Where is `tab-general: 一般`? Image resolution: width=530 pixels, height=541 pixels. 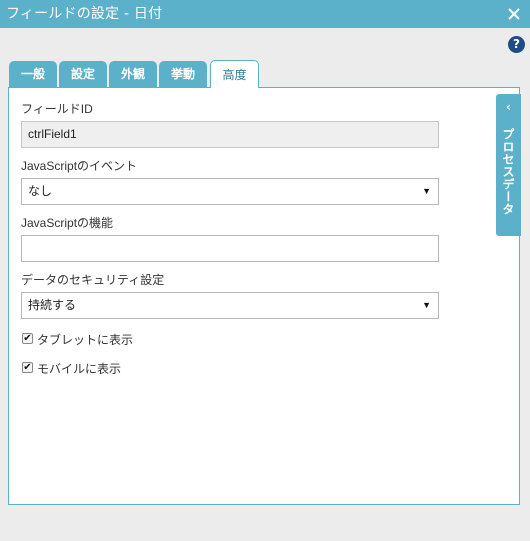
tab-general: 一般 is located at coordinates (33, 74).